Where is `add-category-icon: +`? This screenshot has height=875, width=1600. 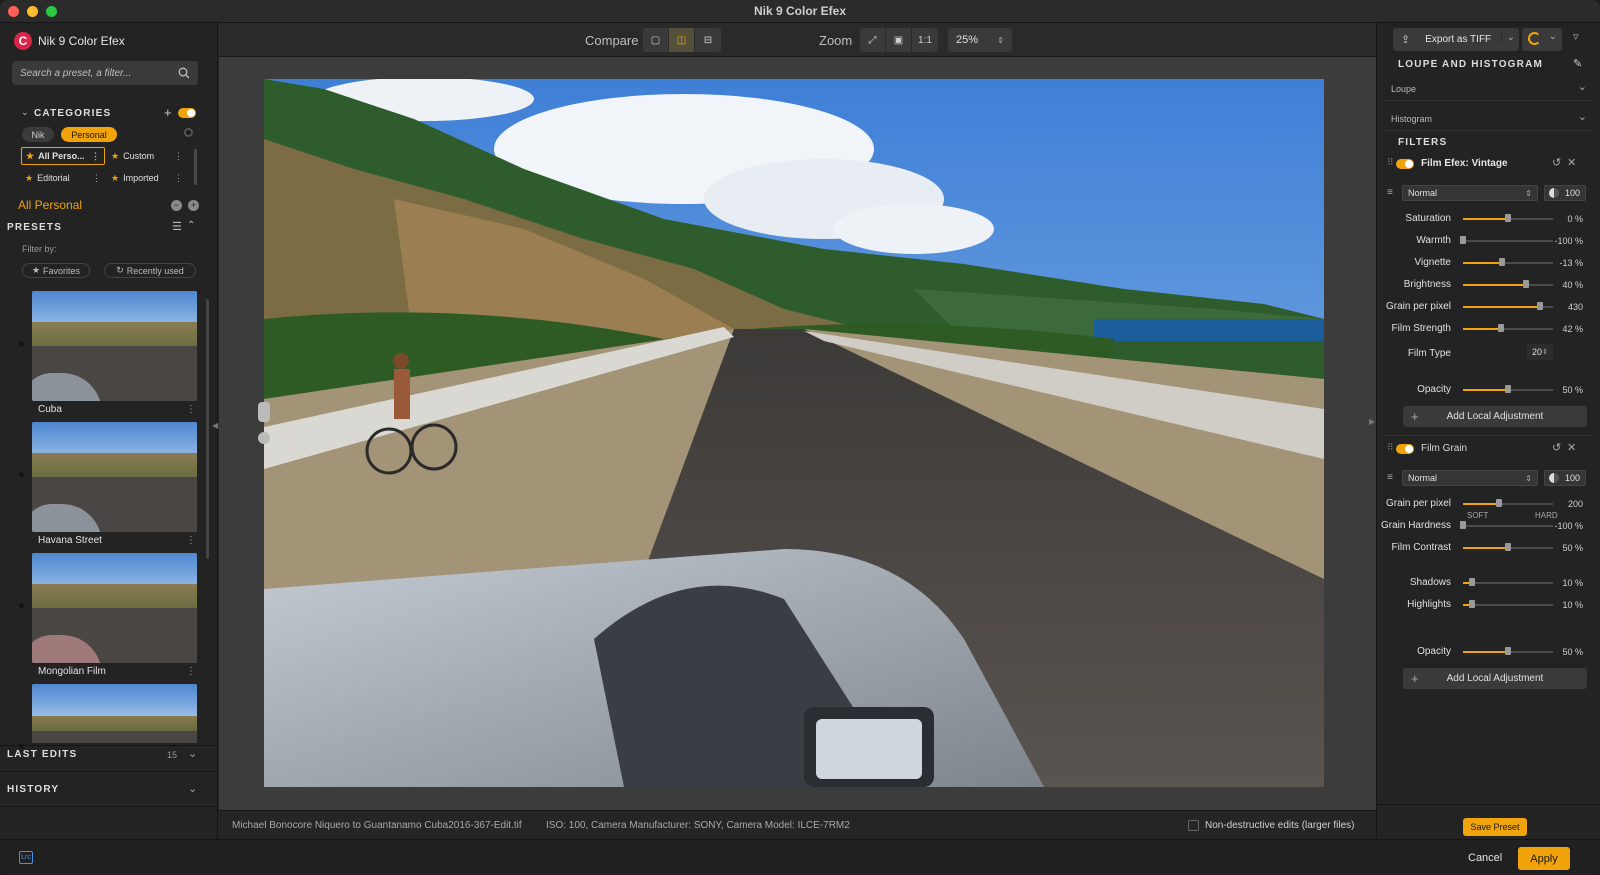 add-category-icon: + is located at coordinates (168, 112).